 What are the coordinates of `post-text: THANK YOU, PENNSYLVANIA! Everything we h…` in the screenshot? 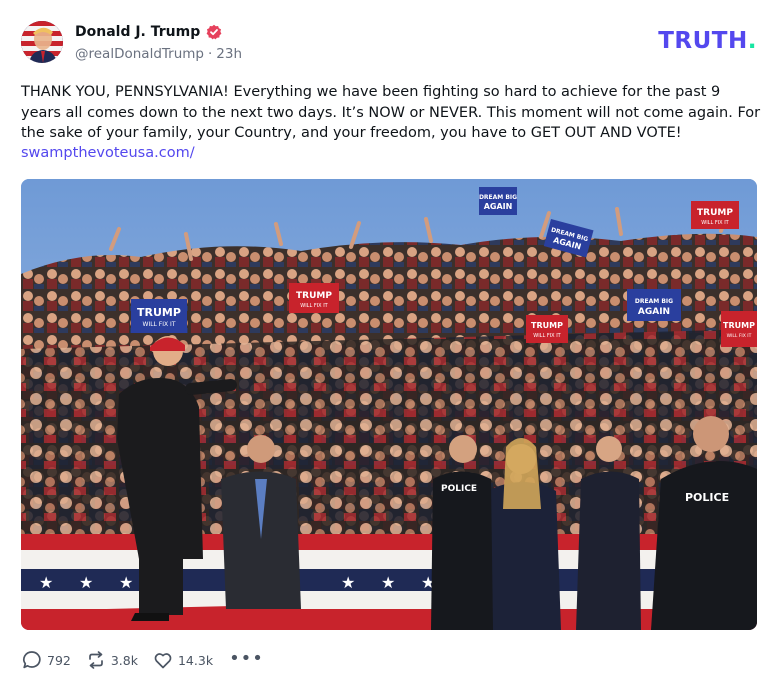 It's located at (391, 112).